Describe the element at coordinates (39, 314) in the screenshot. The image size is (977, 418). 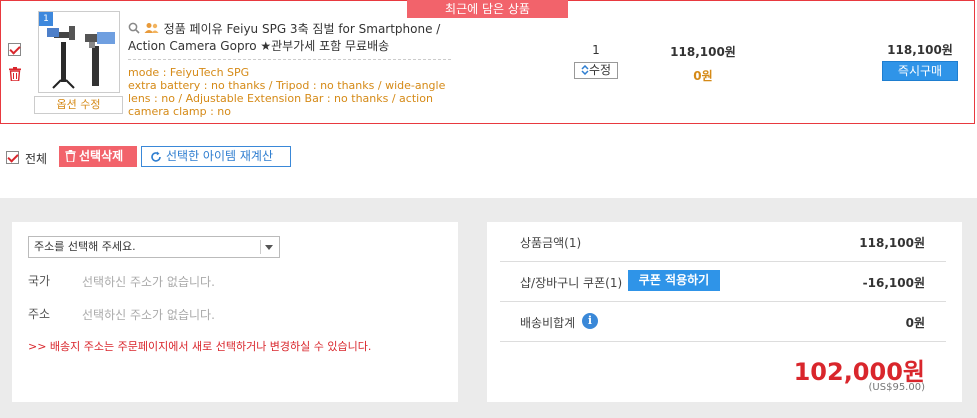
I see `address-label: 주소` at that location.